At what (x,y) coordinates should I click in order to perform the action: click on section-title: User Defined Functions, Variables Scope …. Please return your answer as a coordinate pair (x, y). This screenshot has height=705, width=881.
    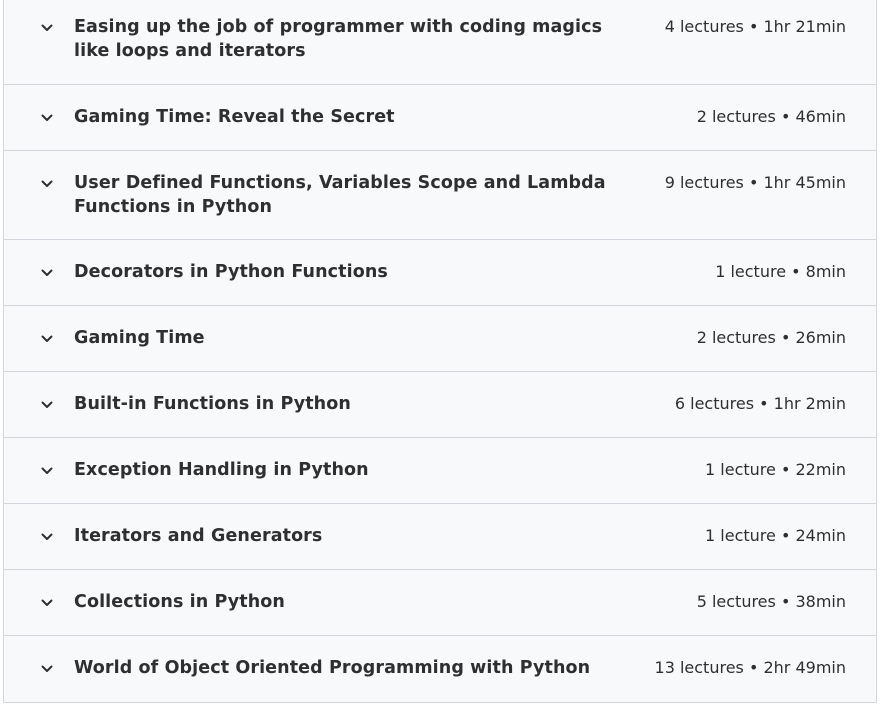
    Looking at the image, I should click on (354, 195).